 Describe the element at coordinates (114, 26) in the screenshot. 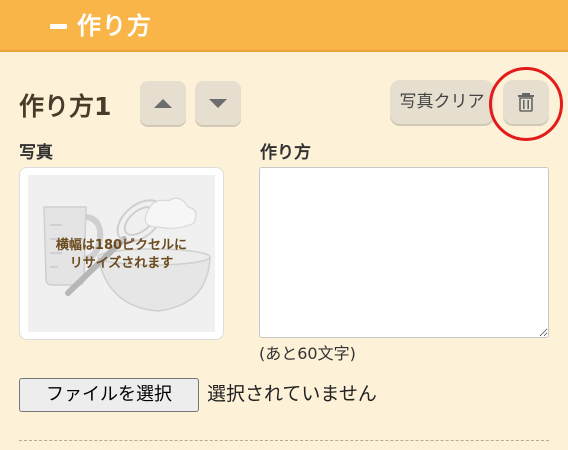

I see `section-title: 作り方` at that location.